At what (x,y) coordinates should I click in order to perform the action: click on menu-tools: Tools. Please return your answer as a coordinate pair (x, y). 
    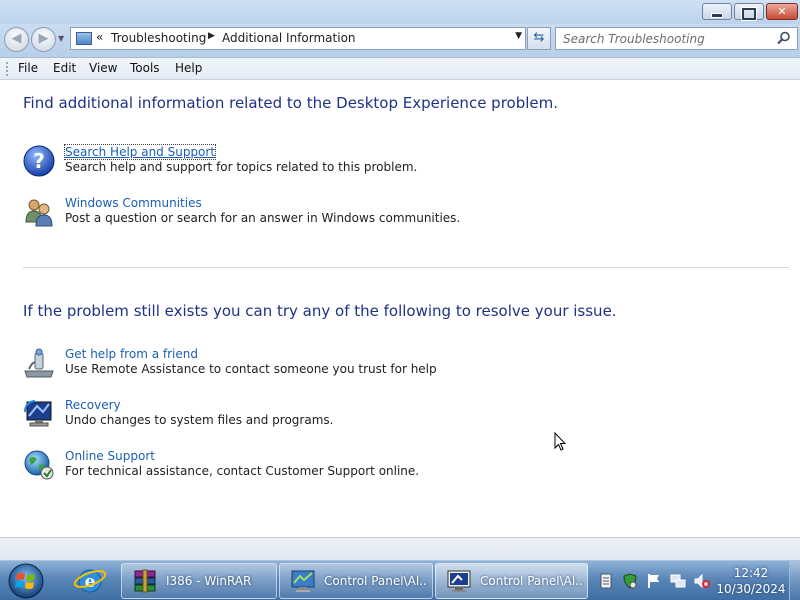
    Looking at the image, I should click on (145, 68).